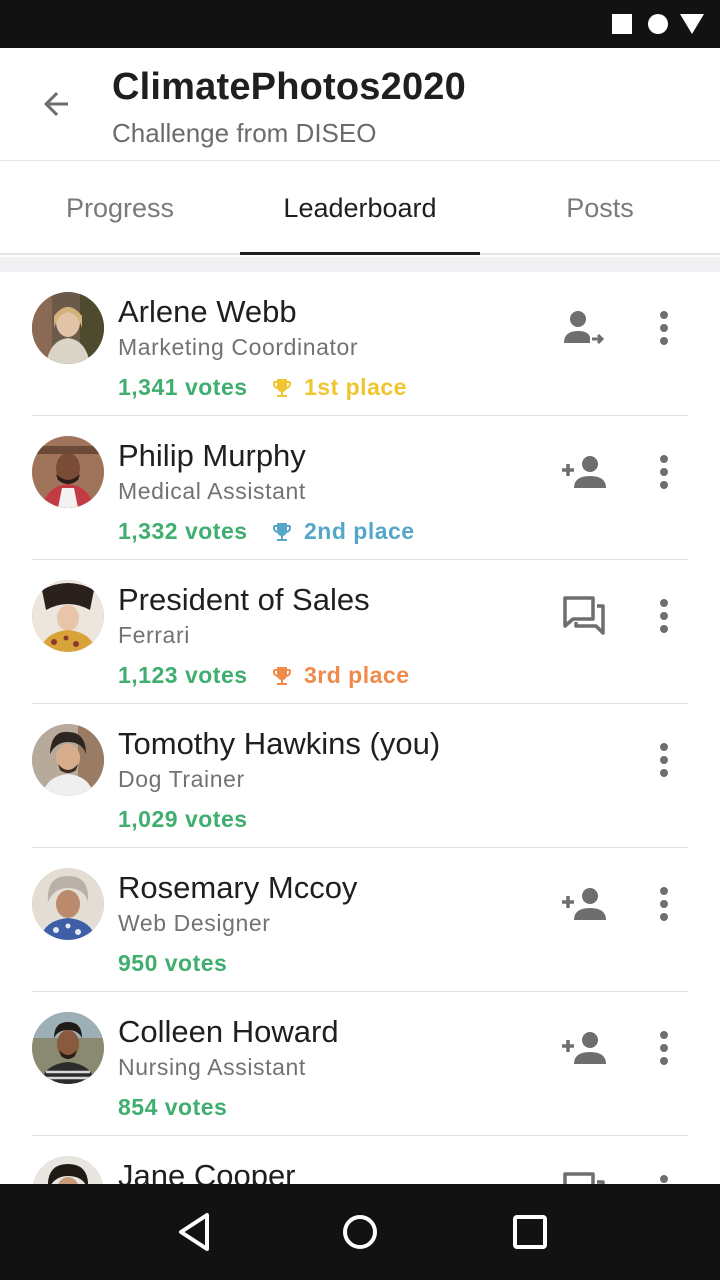 This screenshot has height=1280, width=720. I want to click on person-transfer-icon, so click(584, 328).